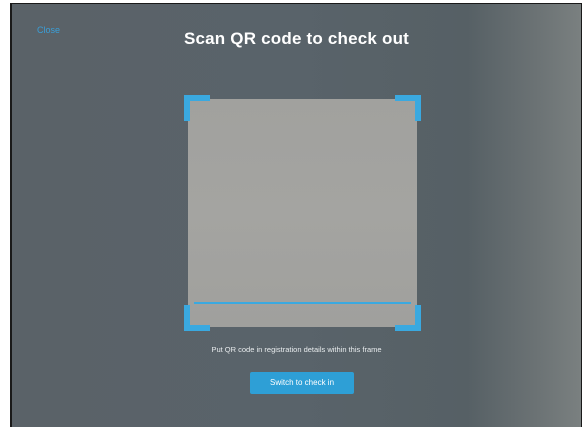  Describe the element at coordinates (408, 318) in the screenshot. I see `frame-corner-bottom-right` at that location.